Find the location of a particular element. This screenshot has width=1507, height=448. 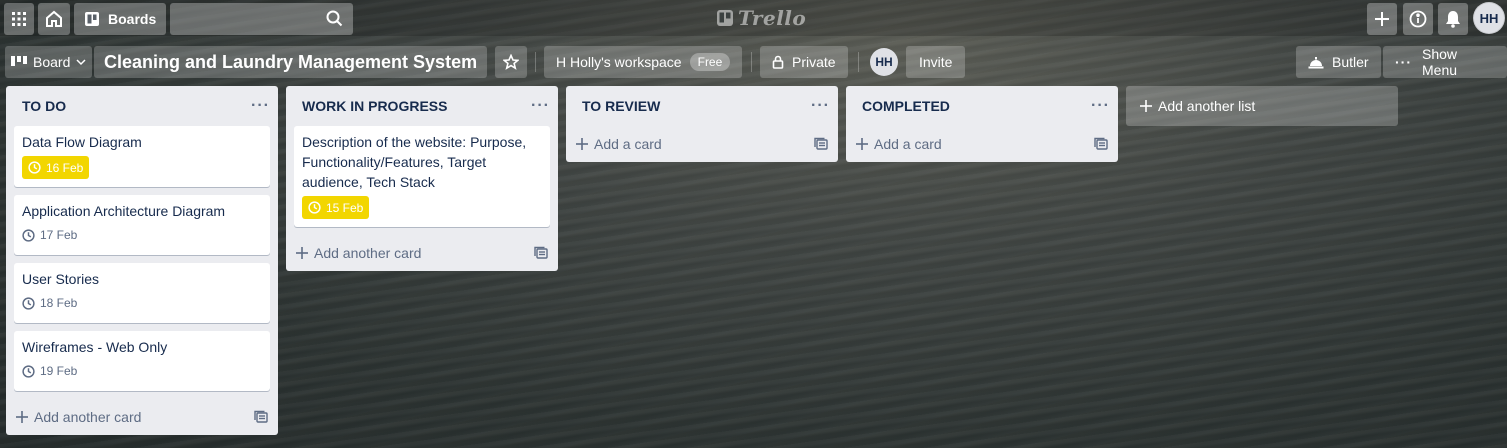

list-title: TO REVIEW is located at coordinates (621, 106).